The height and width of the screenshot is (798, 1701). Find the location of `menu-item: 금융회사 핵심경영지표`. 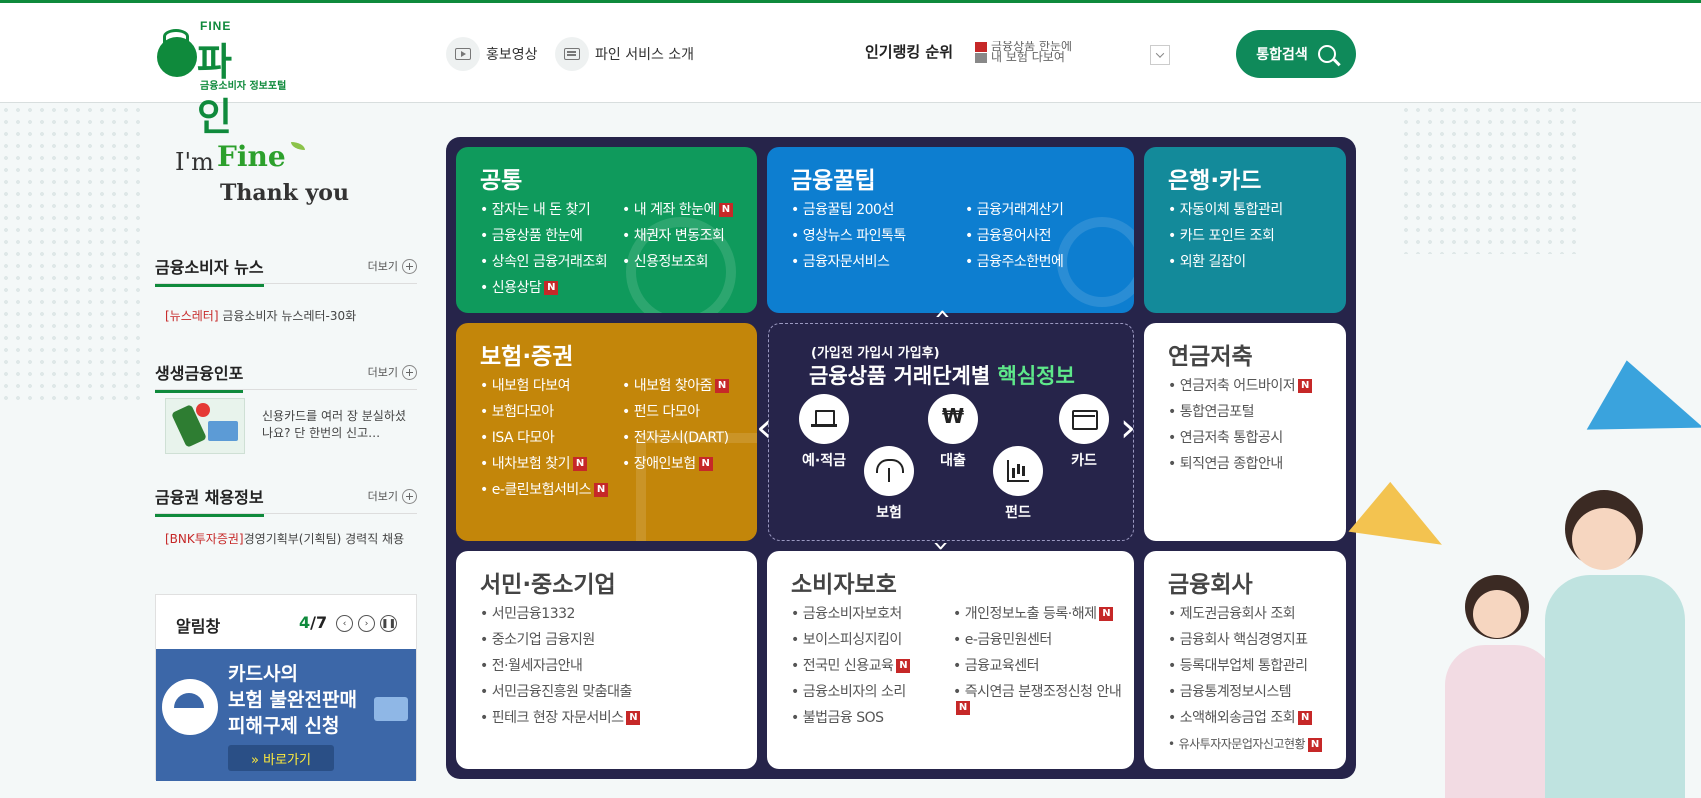

menu-item: 금융회사 핵심경영지표 is located at coordinates (1245, 640).